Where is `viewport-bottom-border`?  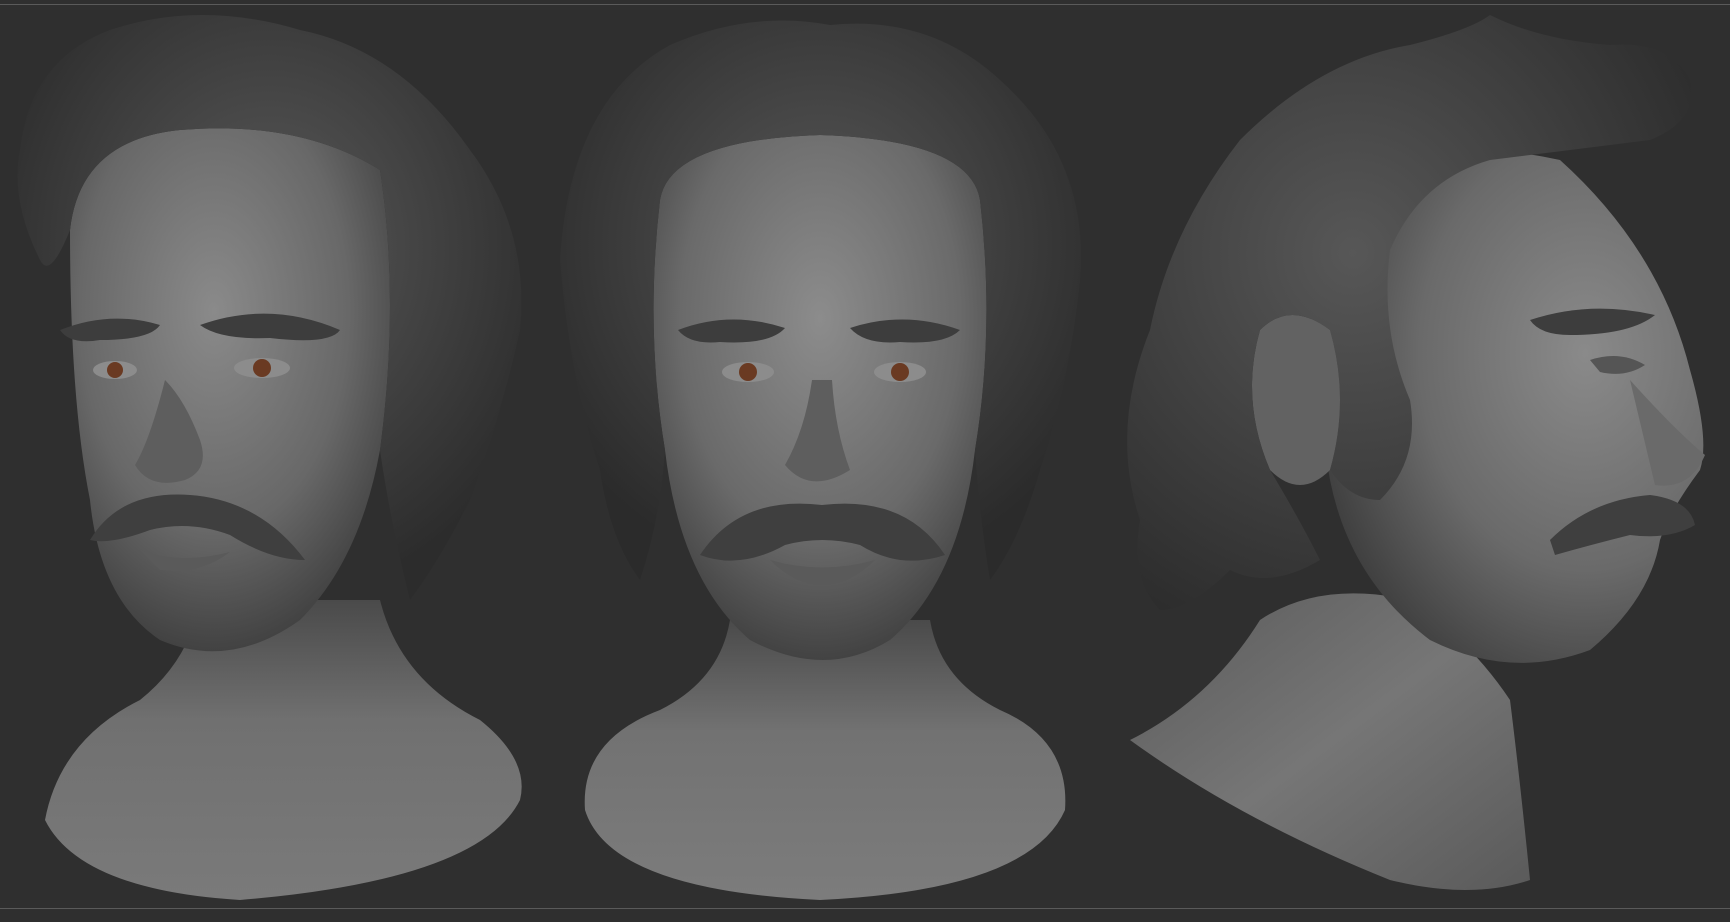
viewport-bottom-border is located at coordinates (865, 908).